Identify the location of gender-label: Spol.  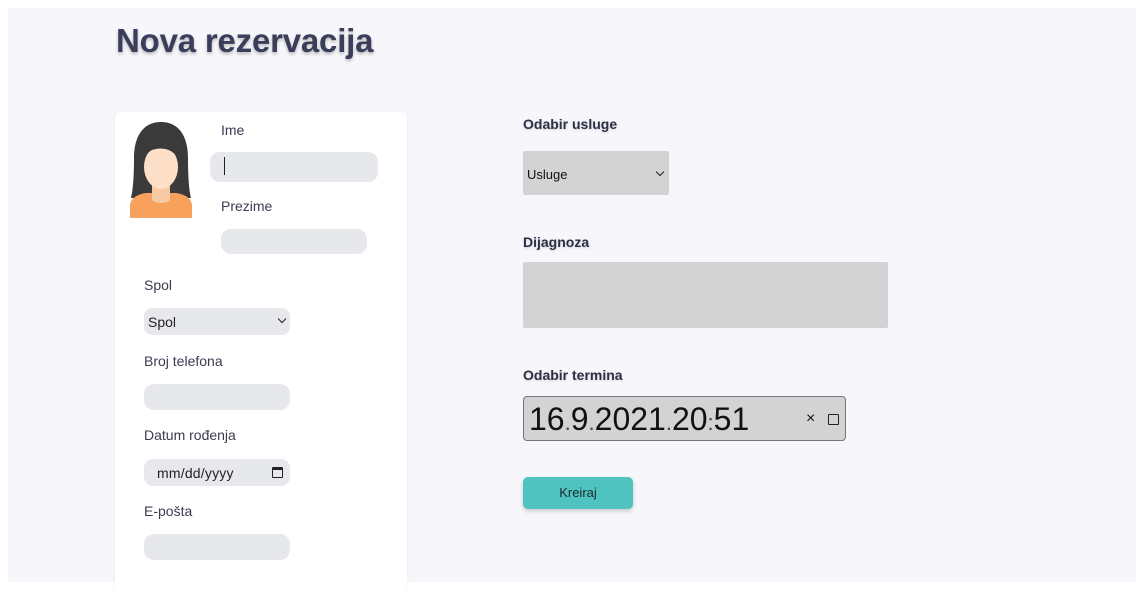
(158, 285).